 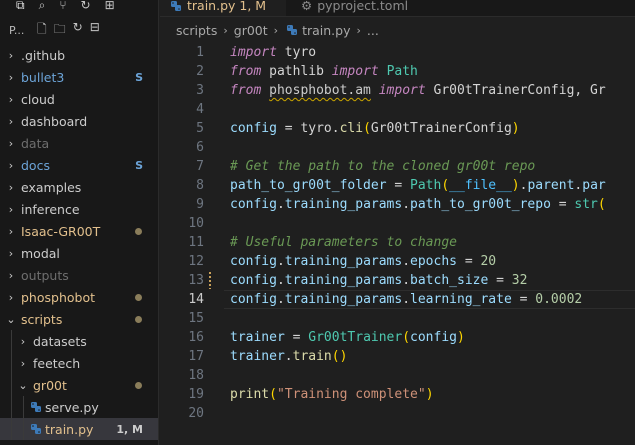 What do you see at coordinates (61, 231) in the screenshot?
I see `tree-item-label: Isaac-GR00T` at bounding box center [61, 231].